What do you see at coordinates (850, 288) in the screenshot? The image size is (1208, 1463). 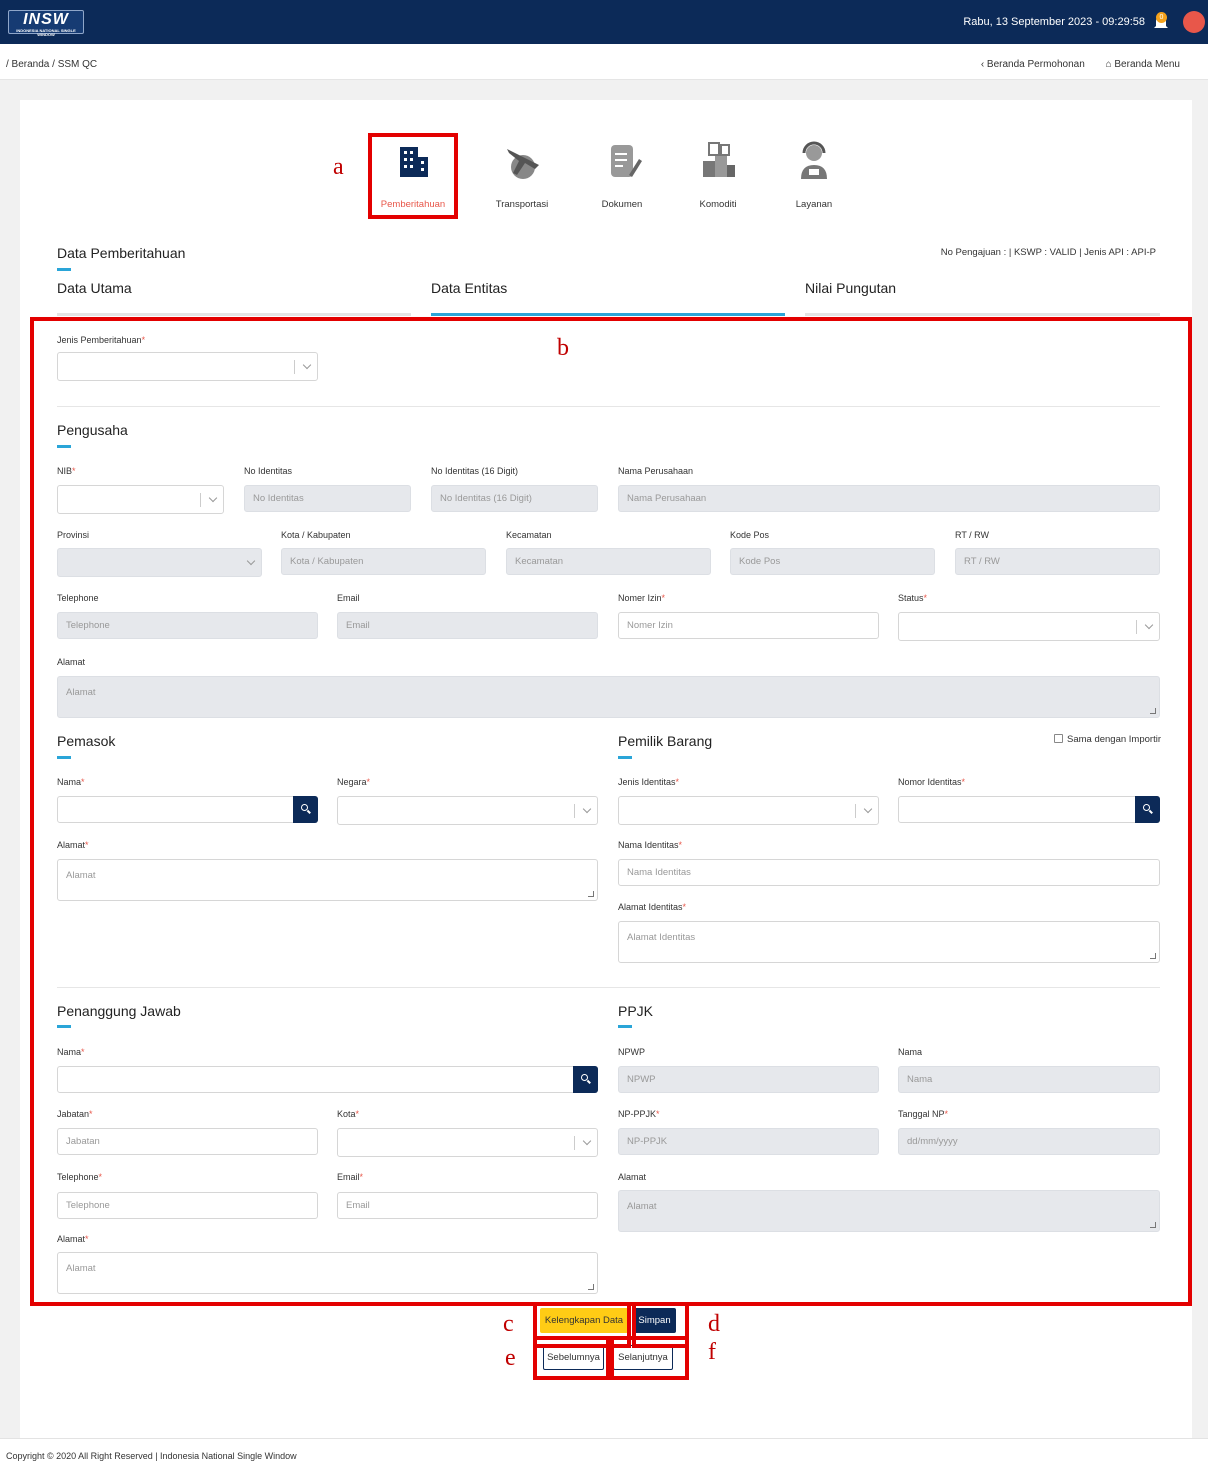 I see `tab-nilai-pungutan: Nilai Pungutan` at bounding box center [850, 288].